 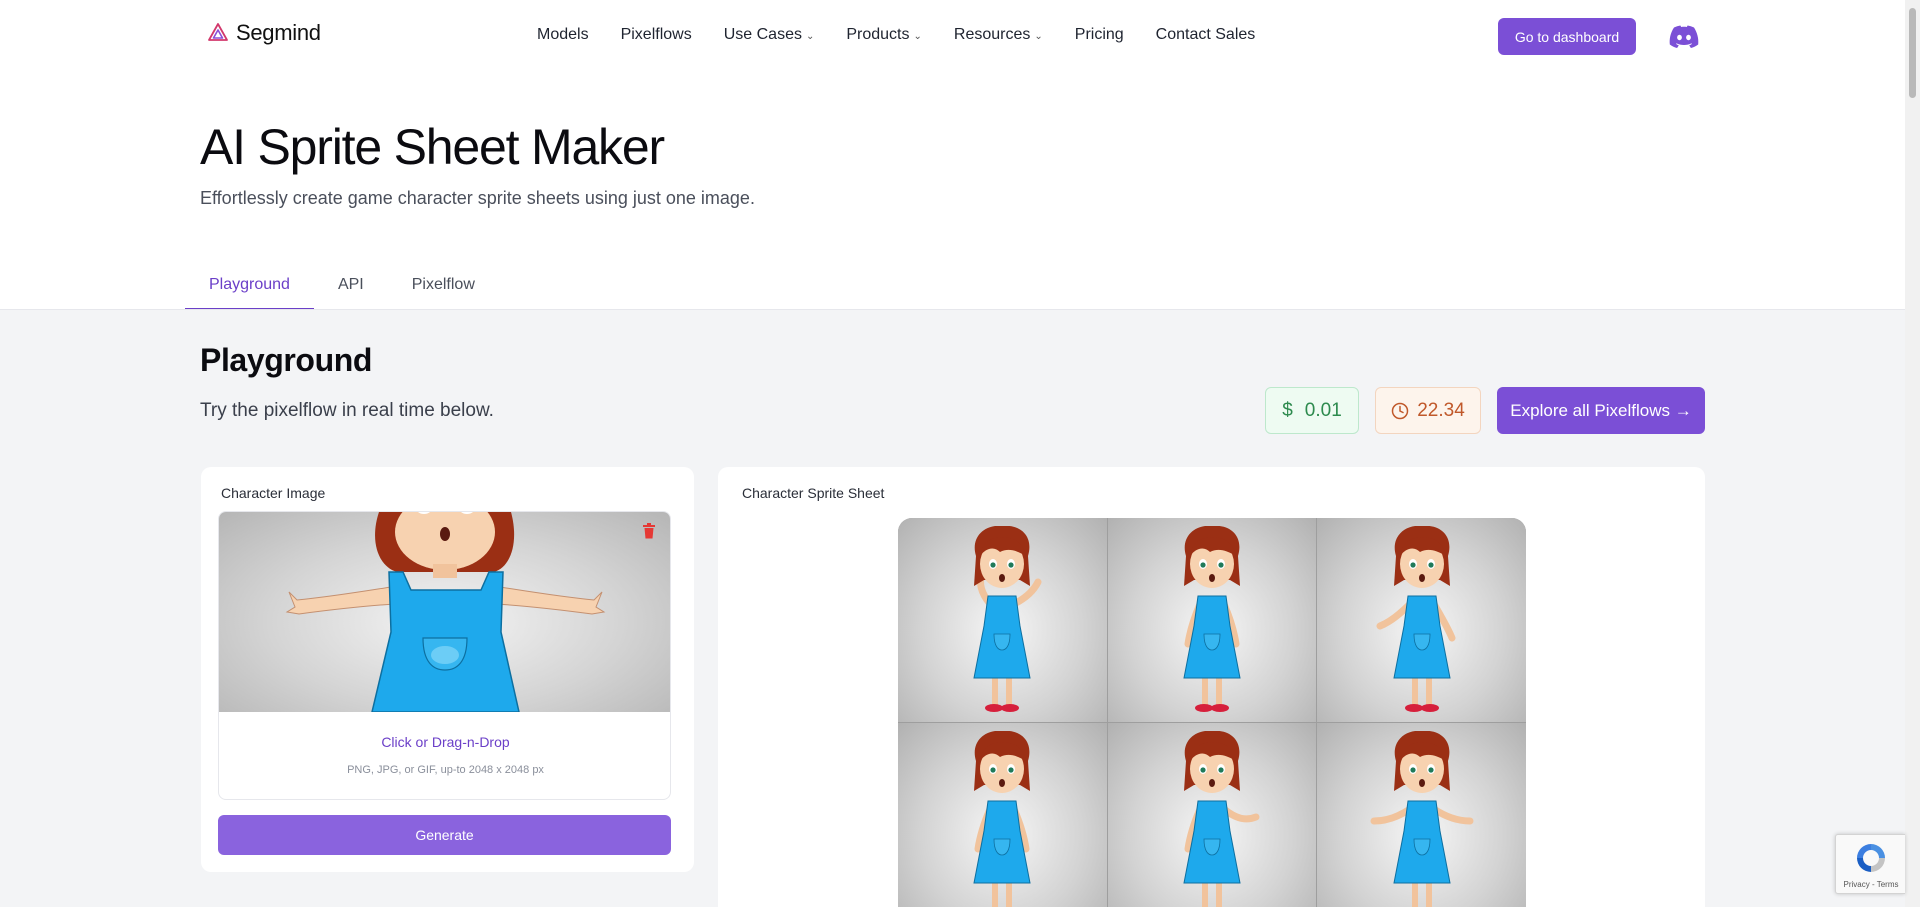 I want to click on clock-icon, so click(x=1400, y=410).